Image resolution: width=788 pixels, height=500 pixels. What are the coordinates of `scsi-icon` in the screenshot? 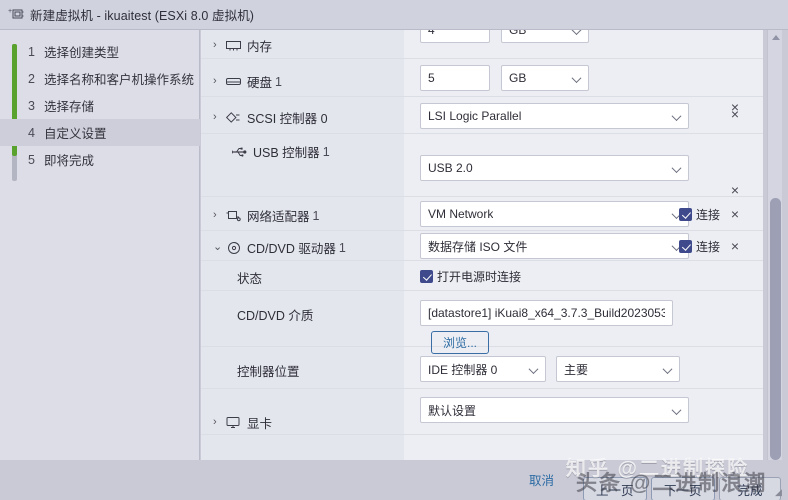 It's located at (233, 118).